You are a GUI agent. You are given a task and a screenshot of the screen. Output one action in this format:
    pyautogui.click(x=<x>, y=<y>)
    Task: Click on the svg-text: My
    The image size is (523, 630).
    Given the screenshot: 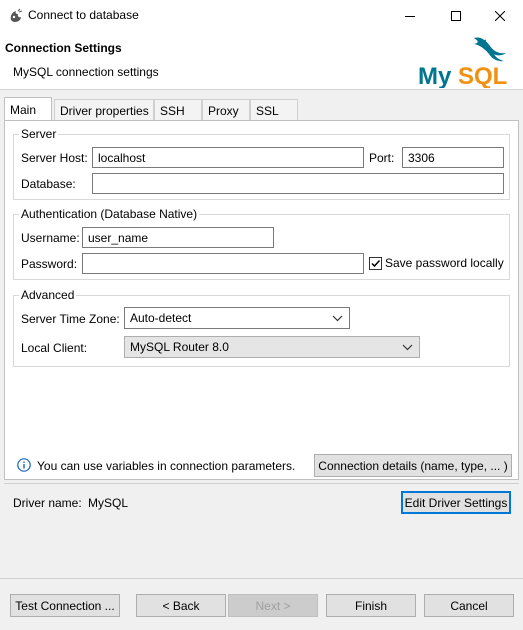 What is the action you would take?
    pyautogui.click(x=435, y=75)
    